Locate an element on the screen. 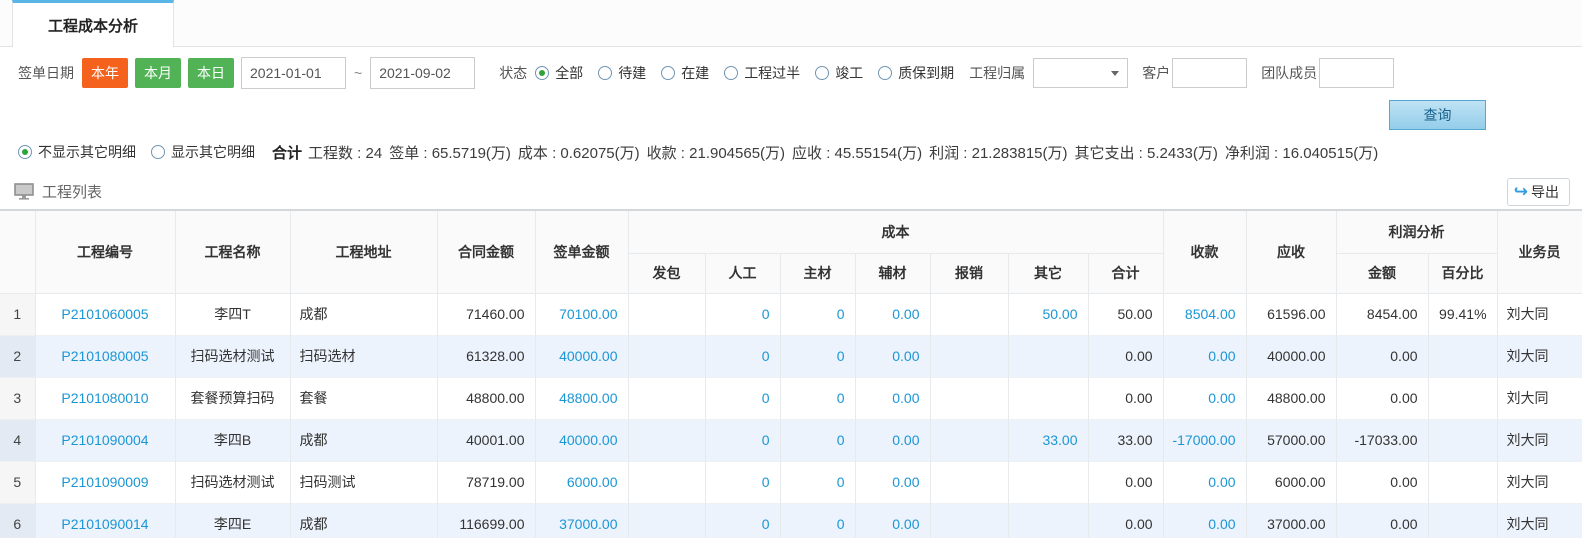  detail-toggle-option-label: 不显示其它明细 is located at coordinates (87, 152).